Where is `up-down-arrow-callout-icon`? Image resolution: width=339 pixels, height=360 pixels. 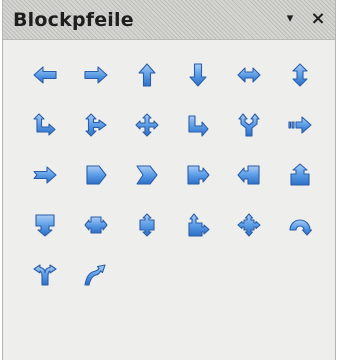 up-down-arrow-callout-icon is located at coordinates (146, 225).